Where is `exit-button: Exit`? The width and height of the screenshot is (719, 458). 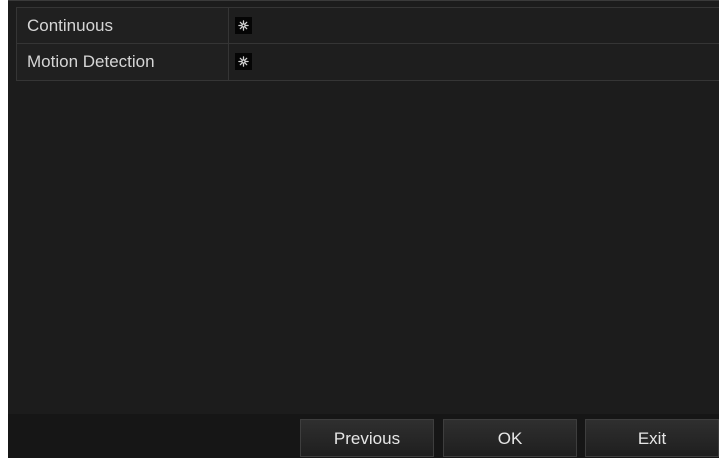
exit-button: Exit is located at coordinates (652, 438).